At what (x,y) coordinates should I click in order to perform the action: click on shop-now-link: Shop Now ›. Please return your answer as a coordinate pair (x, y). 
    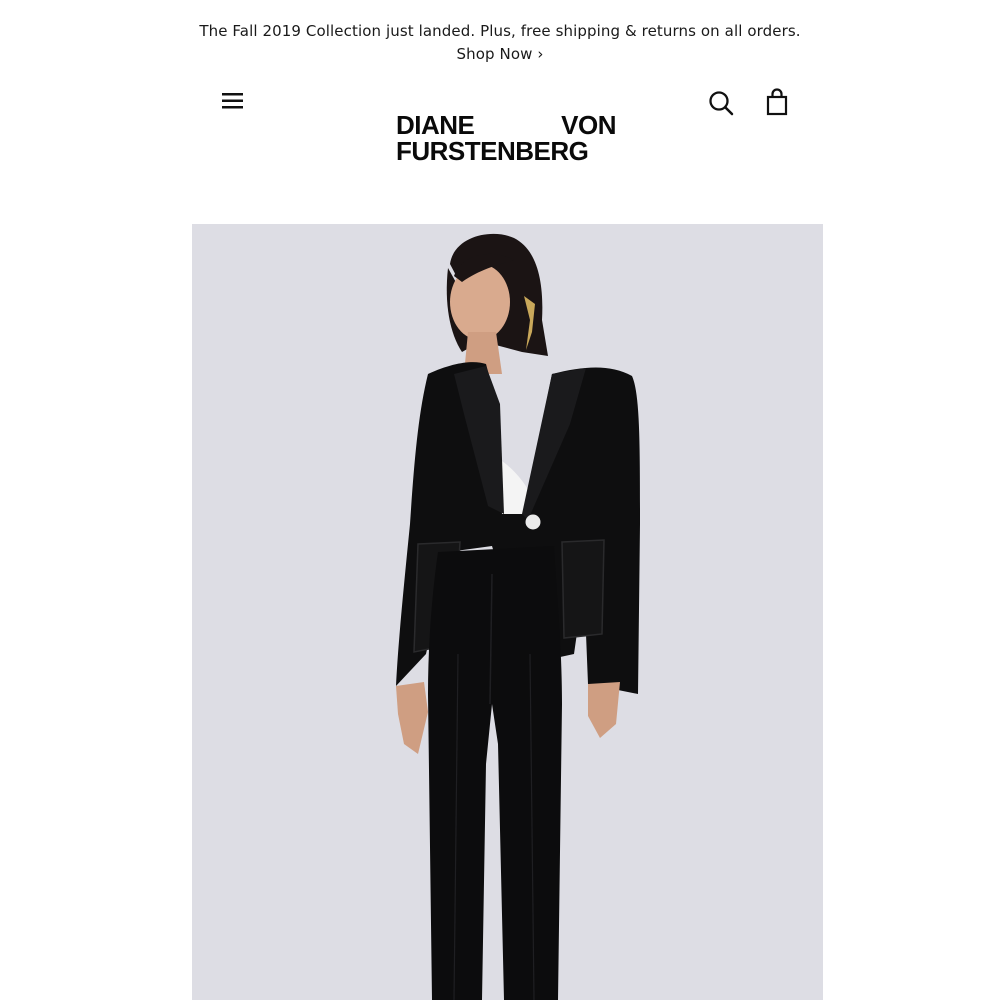
    Looking at the image, I should click on (500, 54).